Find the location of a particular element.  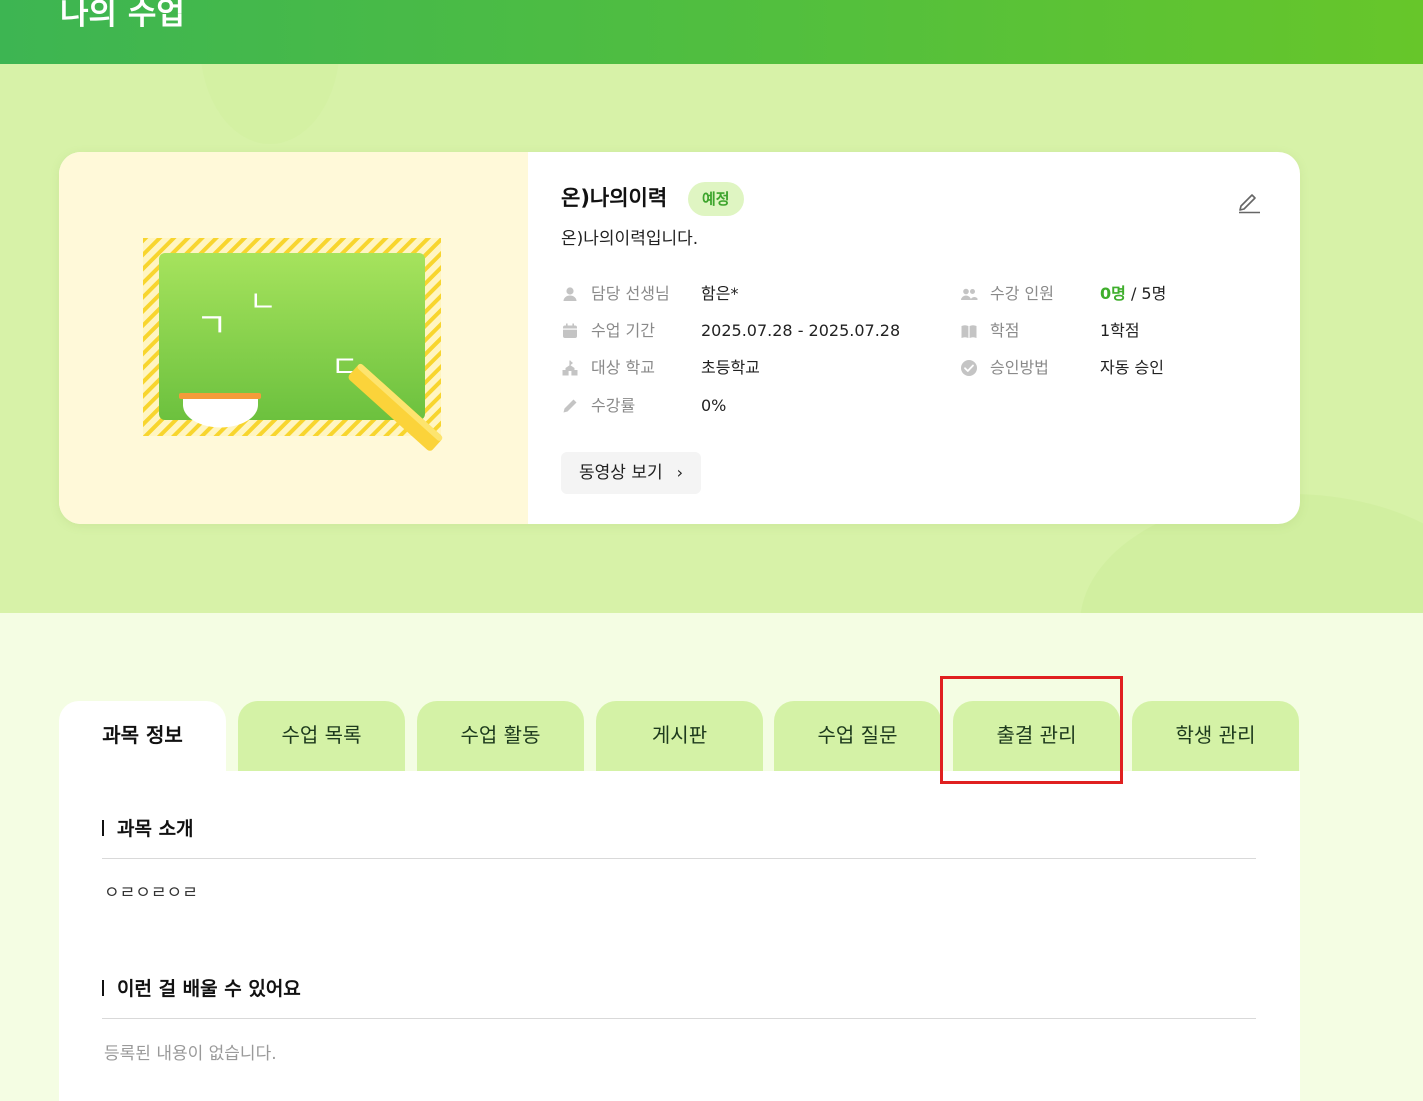

detail-approval: 승인방법 자동 승인 is located at coordinates (1110, 368).